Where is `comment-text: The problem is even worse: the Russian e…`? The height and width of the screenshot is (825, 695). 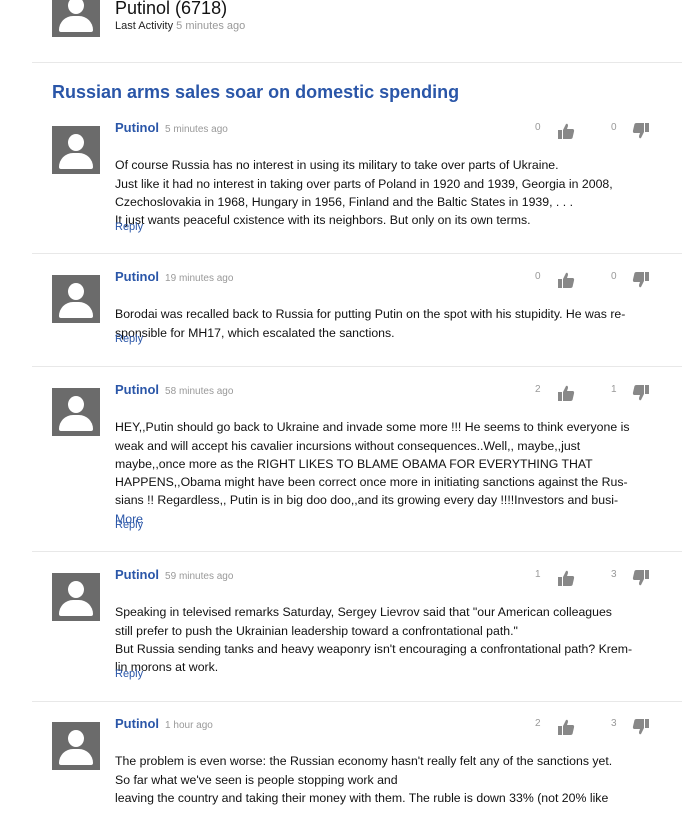
comment-text: The problem is even worse: the Russian e… is located at coordinates (364, 779).